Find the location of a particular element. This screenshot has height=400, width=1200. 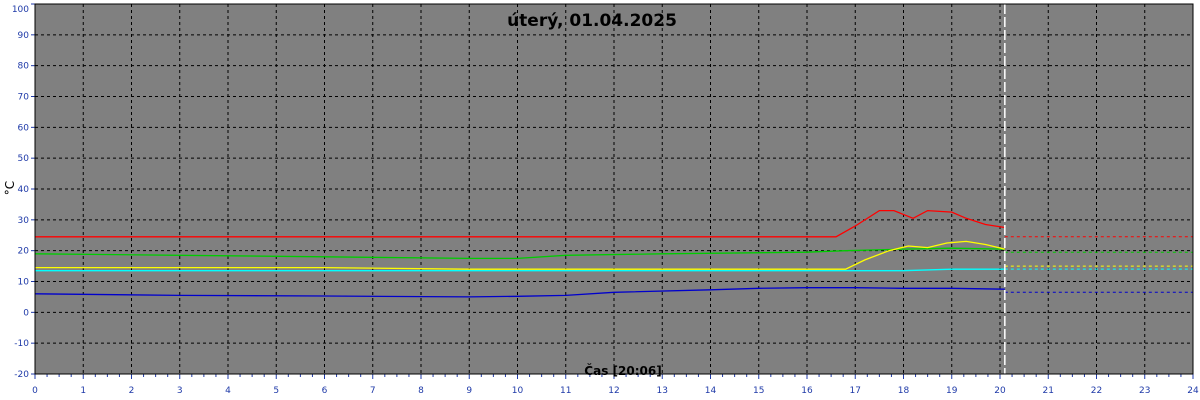

y-axis-label: °C is located at coordinates (10, 188).